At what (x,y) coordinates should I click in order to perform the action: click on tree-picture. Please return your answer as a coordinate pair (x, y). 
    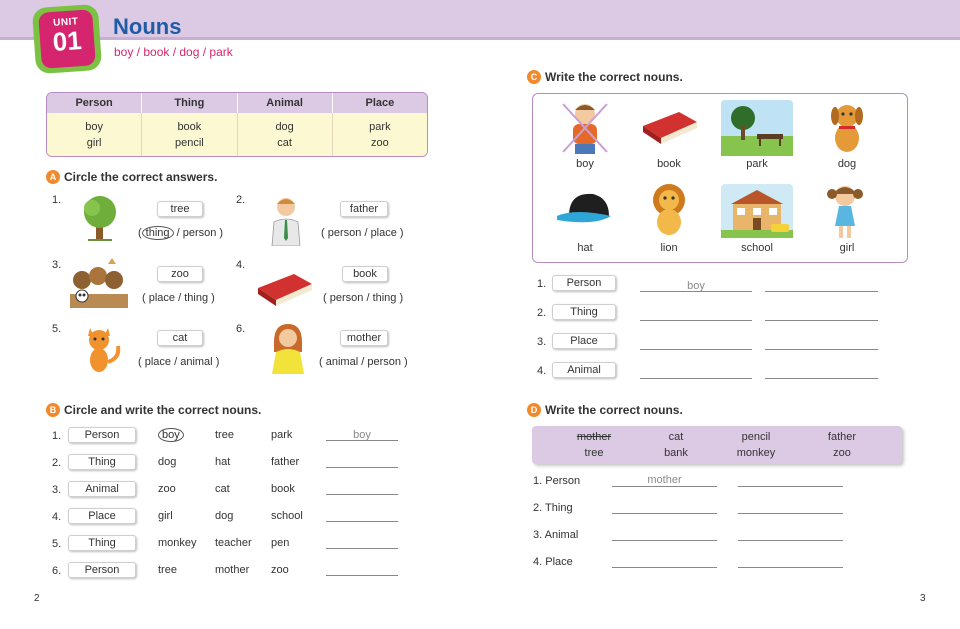
    Looking at the image, I should click on (100, 218).